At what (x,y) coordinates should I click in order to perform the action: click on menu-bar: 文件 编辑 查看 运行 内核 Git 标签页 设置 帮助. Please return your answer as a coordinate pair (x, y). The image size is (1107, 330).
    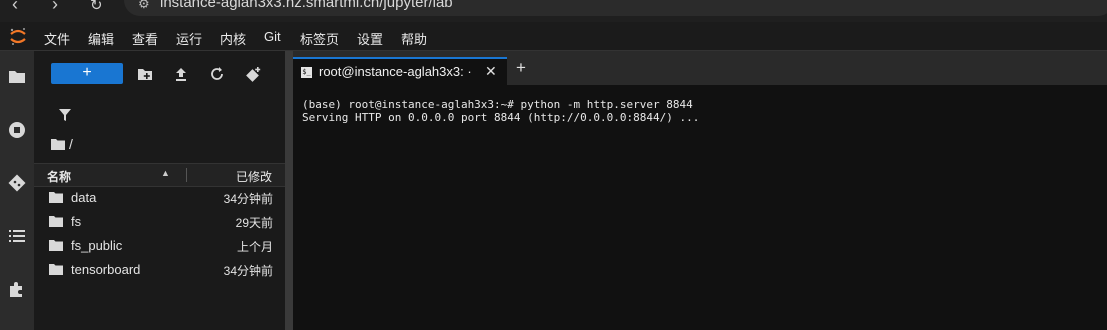
    Looking at the image, I should click on (553, 36).